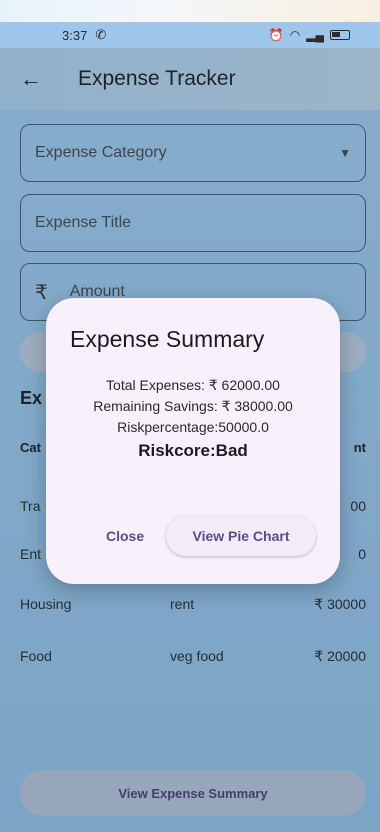 The height and width of the screenshot is (832, 380). Describe the element at coordinates (125, 536) in the screenshot. I see `close-button: Close` at that location.